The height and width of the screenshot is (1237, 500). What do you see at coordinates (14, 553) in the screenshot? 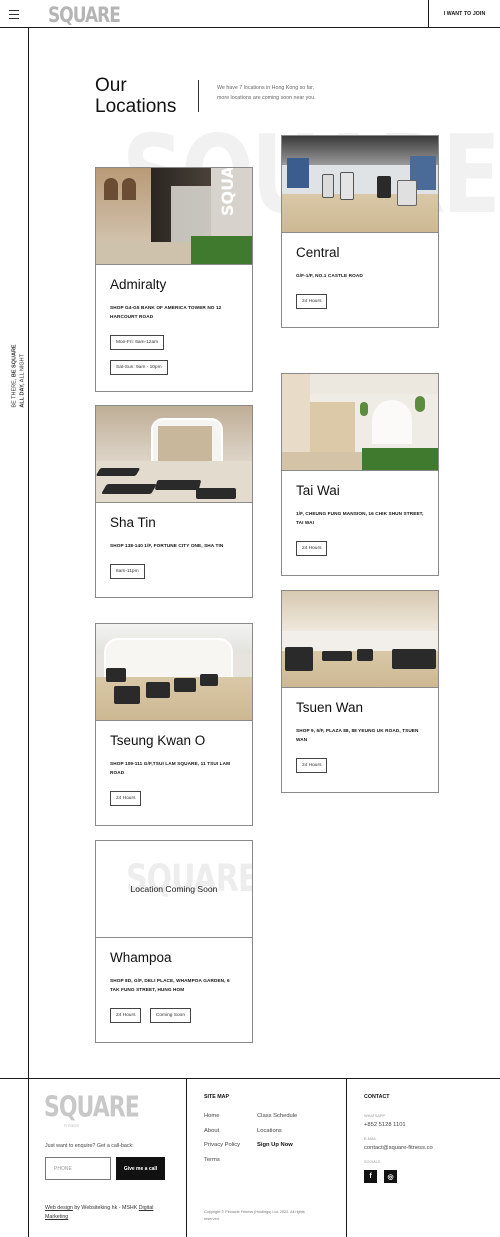
I see `side-rail: BE THERE, BE SQUARE ALL DAY, ALL NIGHT` at bounding box center [14, 553].